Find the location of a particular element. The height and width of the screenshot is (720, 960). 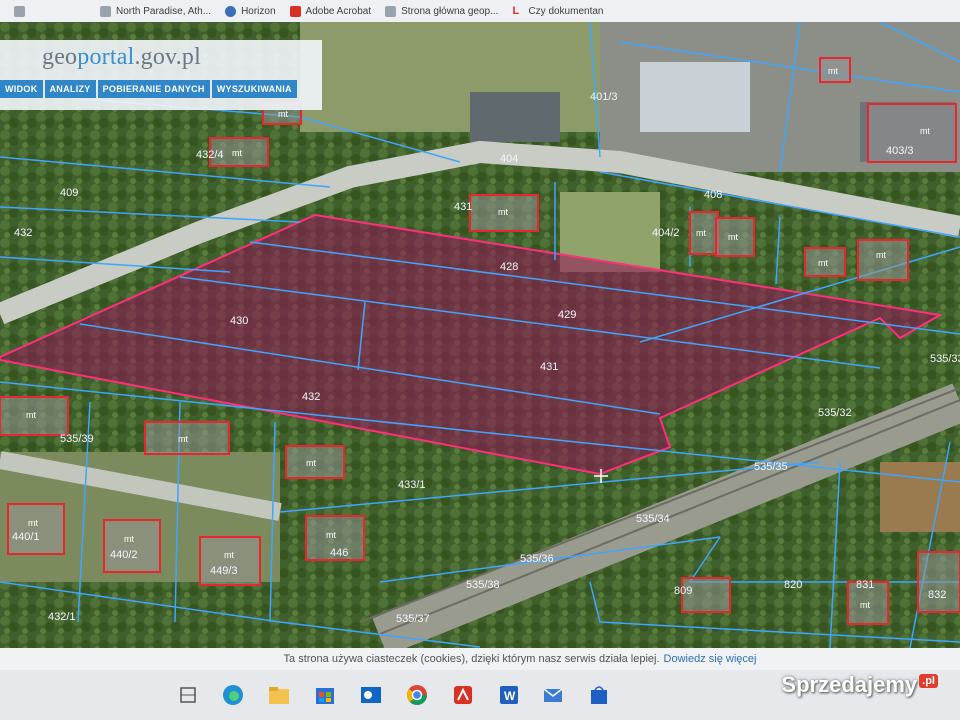

parcel-label: 535/37 is located at coordinates (413, 619).